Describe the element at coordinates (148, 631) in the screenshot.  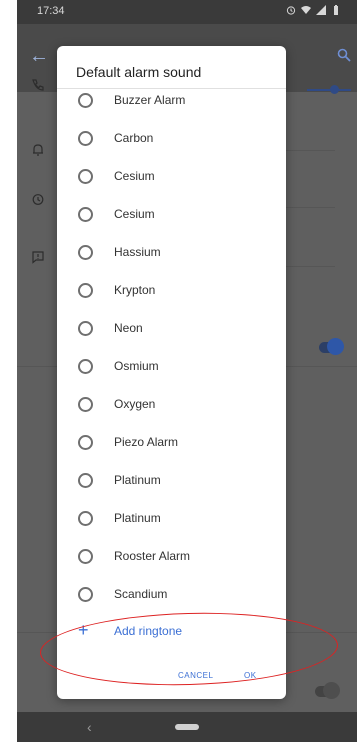
I see `add-ringtone-label: Add ringtone` at that location.